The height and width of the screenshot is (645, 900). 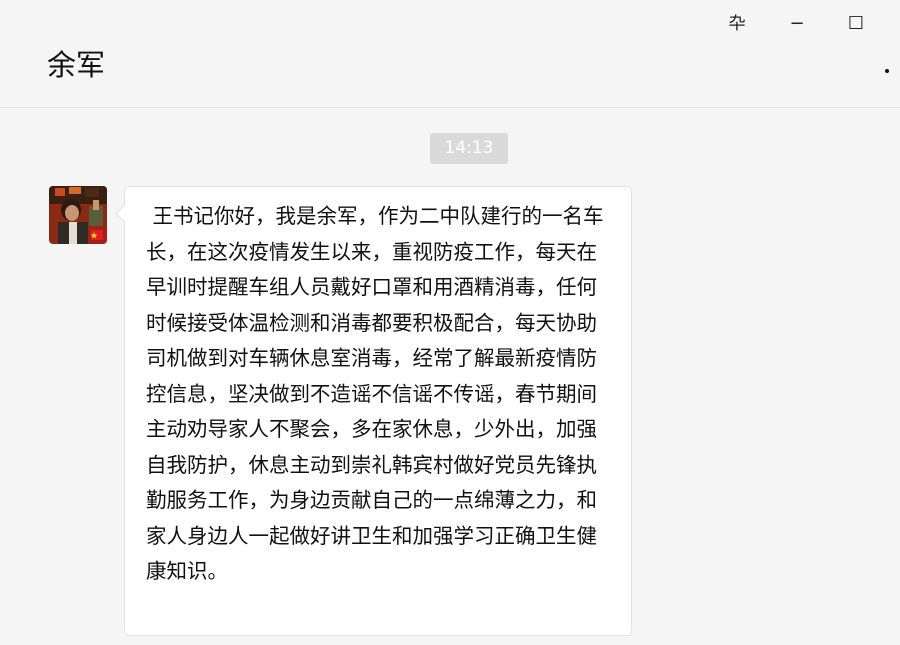 I want to click on message-timestamp: 14:13, so click(x=469, y=148).